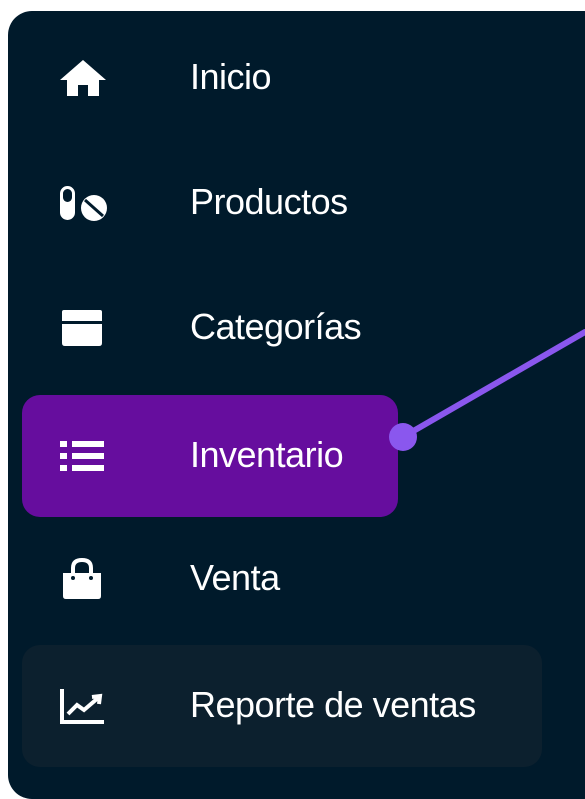  What do you see at coordinates (85, 328) in the screenshot?
I see `box-icon` at bounding box center [85, 328].